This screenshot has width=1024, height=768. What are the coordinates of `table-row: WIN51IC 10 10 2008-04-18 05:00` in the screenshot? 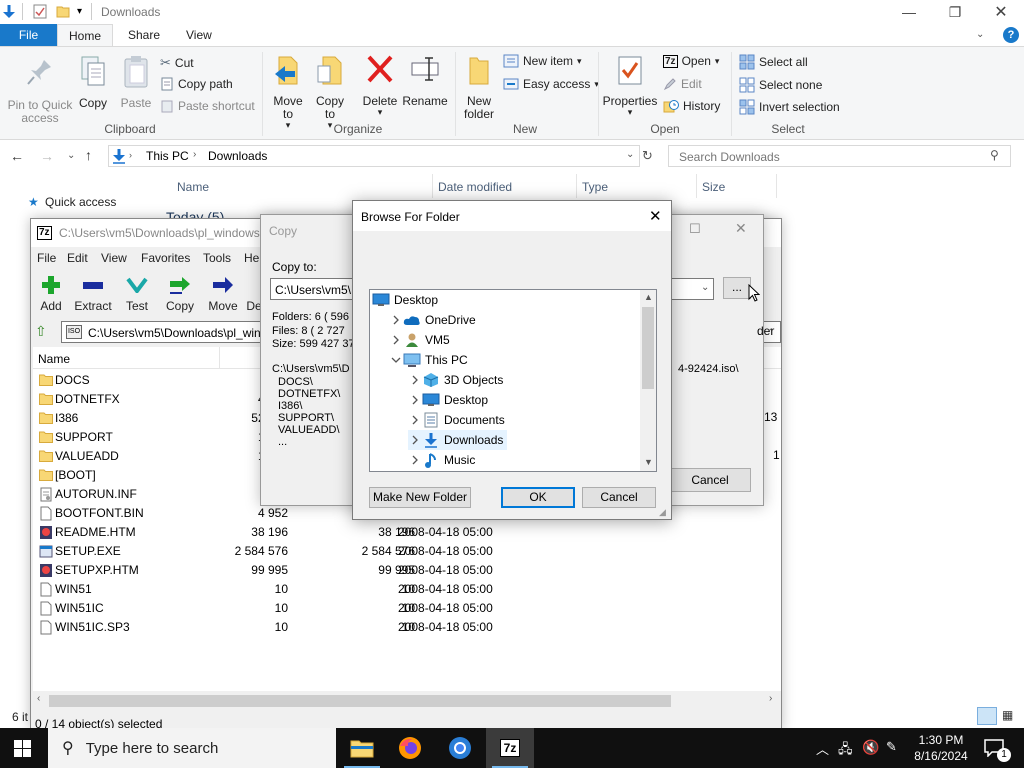 It's located at (293, 607).